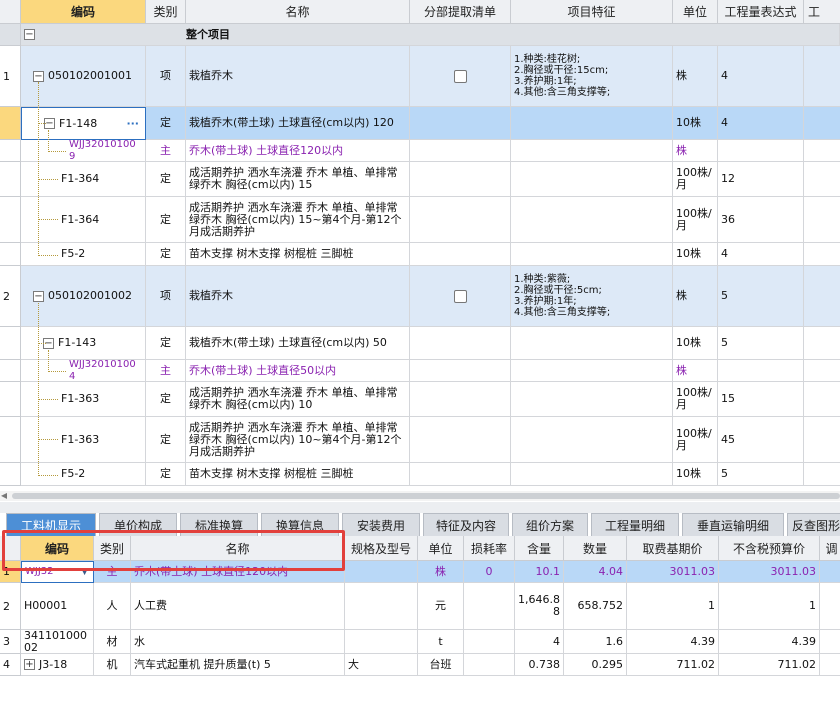 The height and width of the screenshot is (713, 840). I want to click on col-header-more: 工, so click(822, 12).